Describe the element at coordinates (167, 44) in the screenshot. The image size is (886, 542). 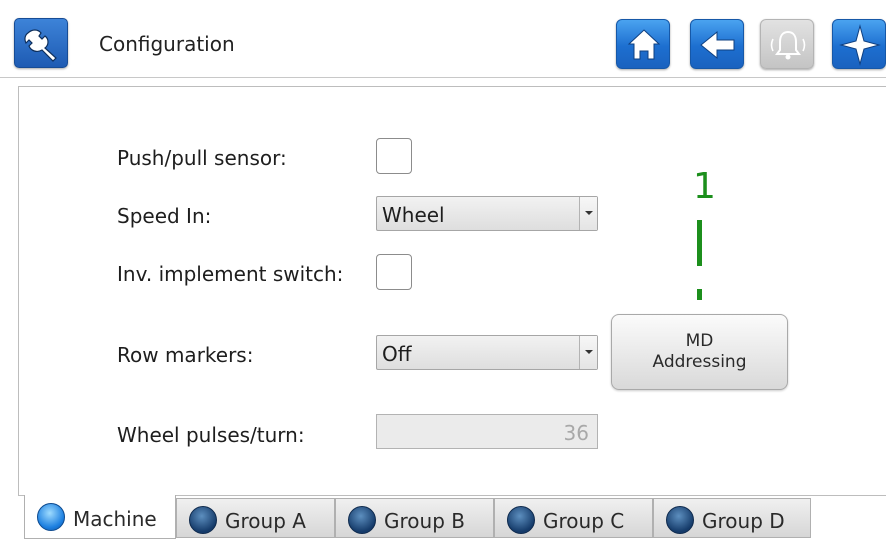
I see `page-title: Configuration` at that location.